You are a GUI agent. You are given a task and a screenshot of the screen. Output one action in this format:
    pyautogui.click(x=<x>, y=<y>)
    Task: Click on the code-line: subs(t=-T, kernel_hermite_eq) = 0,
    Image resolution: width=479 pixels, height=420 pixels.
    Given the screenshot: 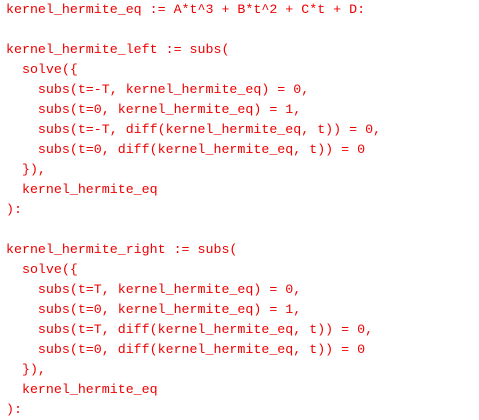 What is the action you would take?
    pyautogui.click(x=158, y=89)
    